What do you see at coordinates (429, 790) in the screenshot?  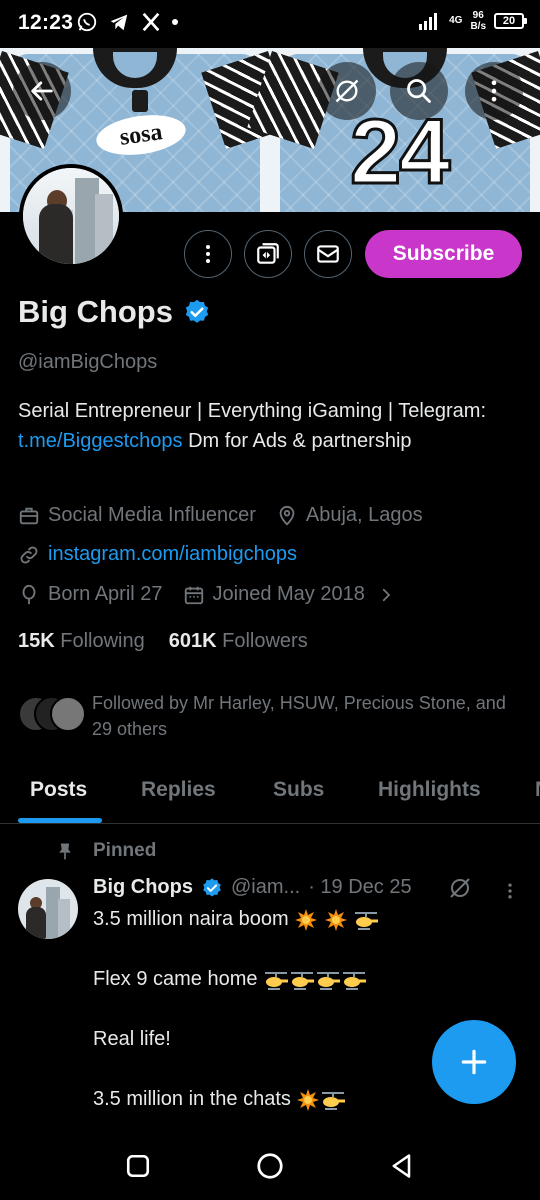 I see `tab-highlights: Highlights` at bounding box center [429, 790].